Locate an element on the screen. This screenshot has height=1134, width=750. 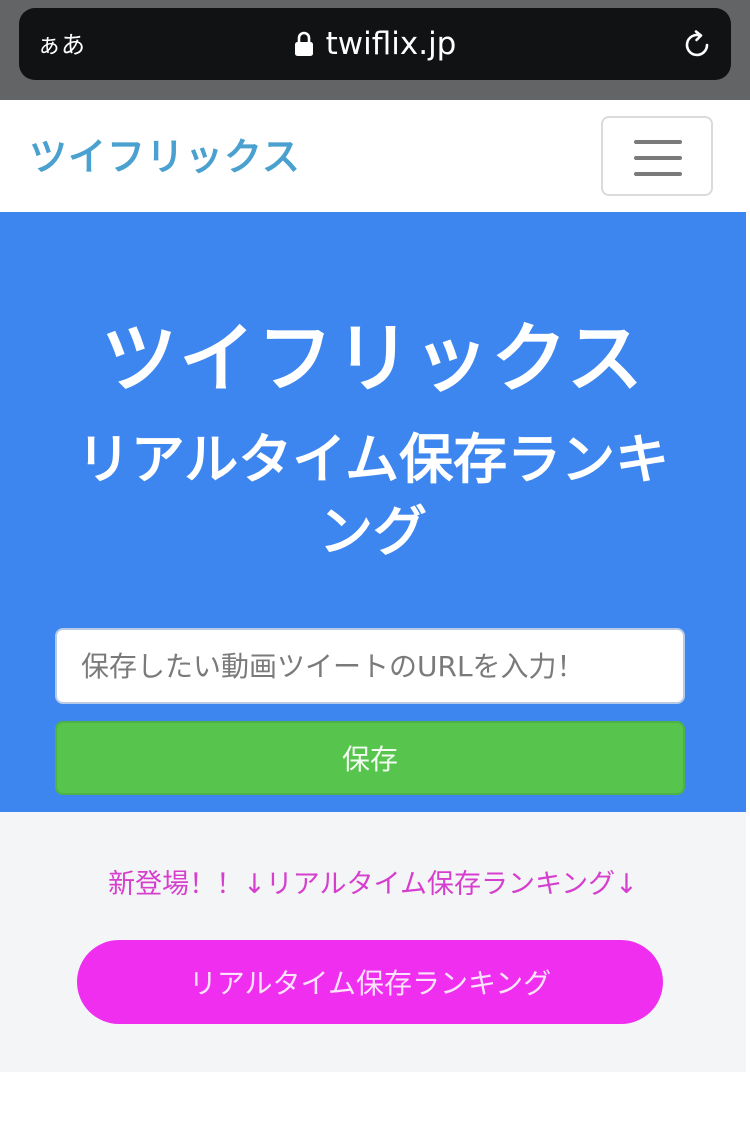
menu-toggle-button is located at coordinates (657, 156).